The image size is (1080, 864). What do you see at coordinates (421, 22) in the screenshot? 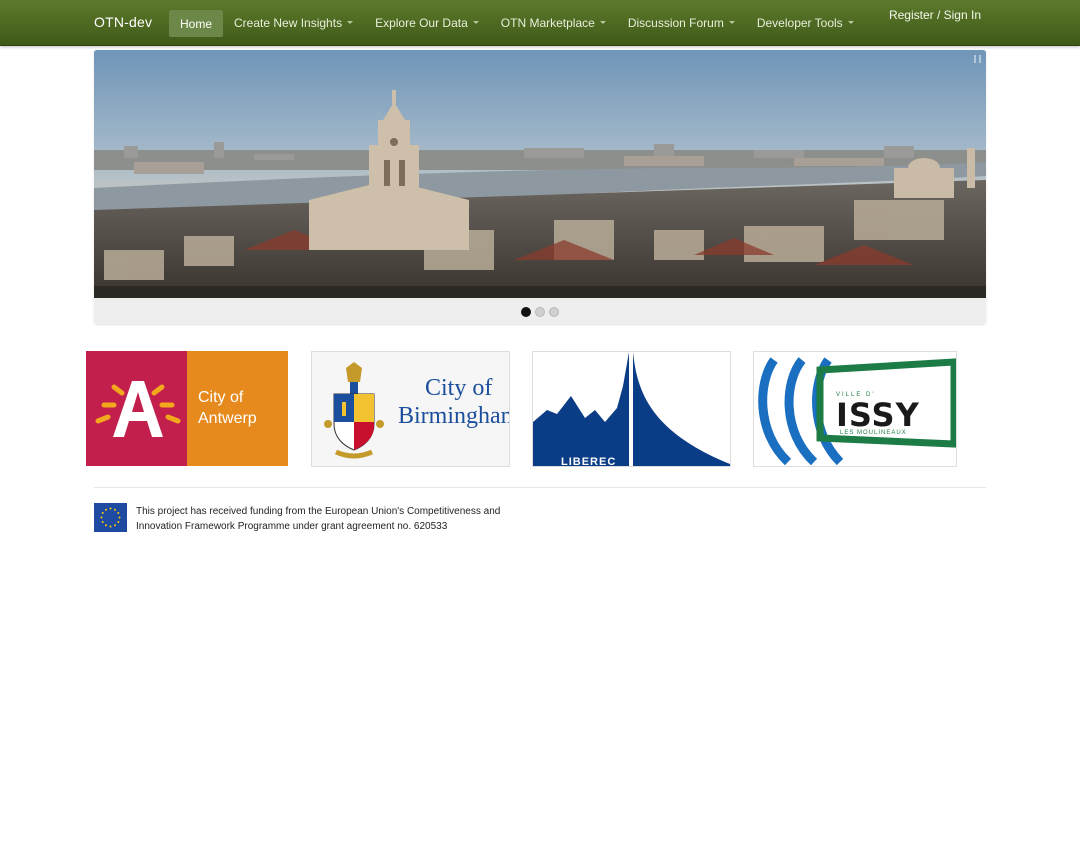
I see `nav-item-label: Explore Our Data` at bounding box center [421, 22].